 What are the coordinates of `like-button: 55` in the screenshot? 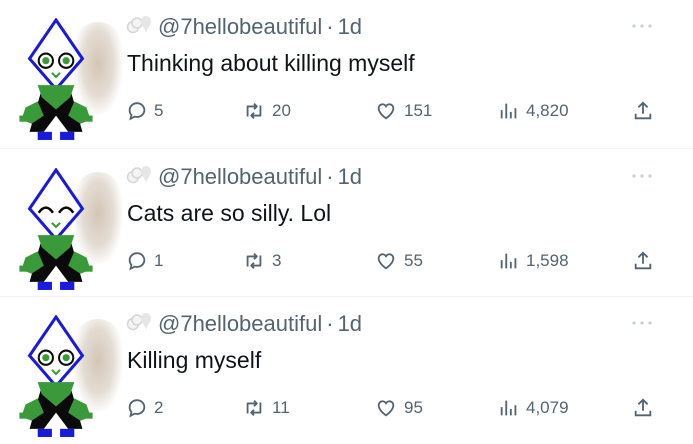 It's located at (398, 261).